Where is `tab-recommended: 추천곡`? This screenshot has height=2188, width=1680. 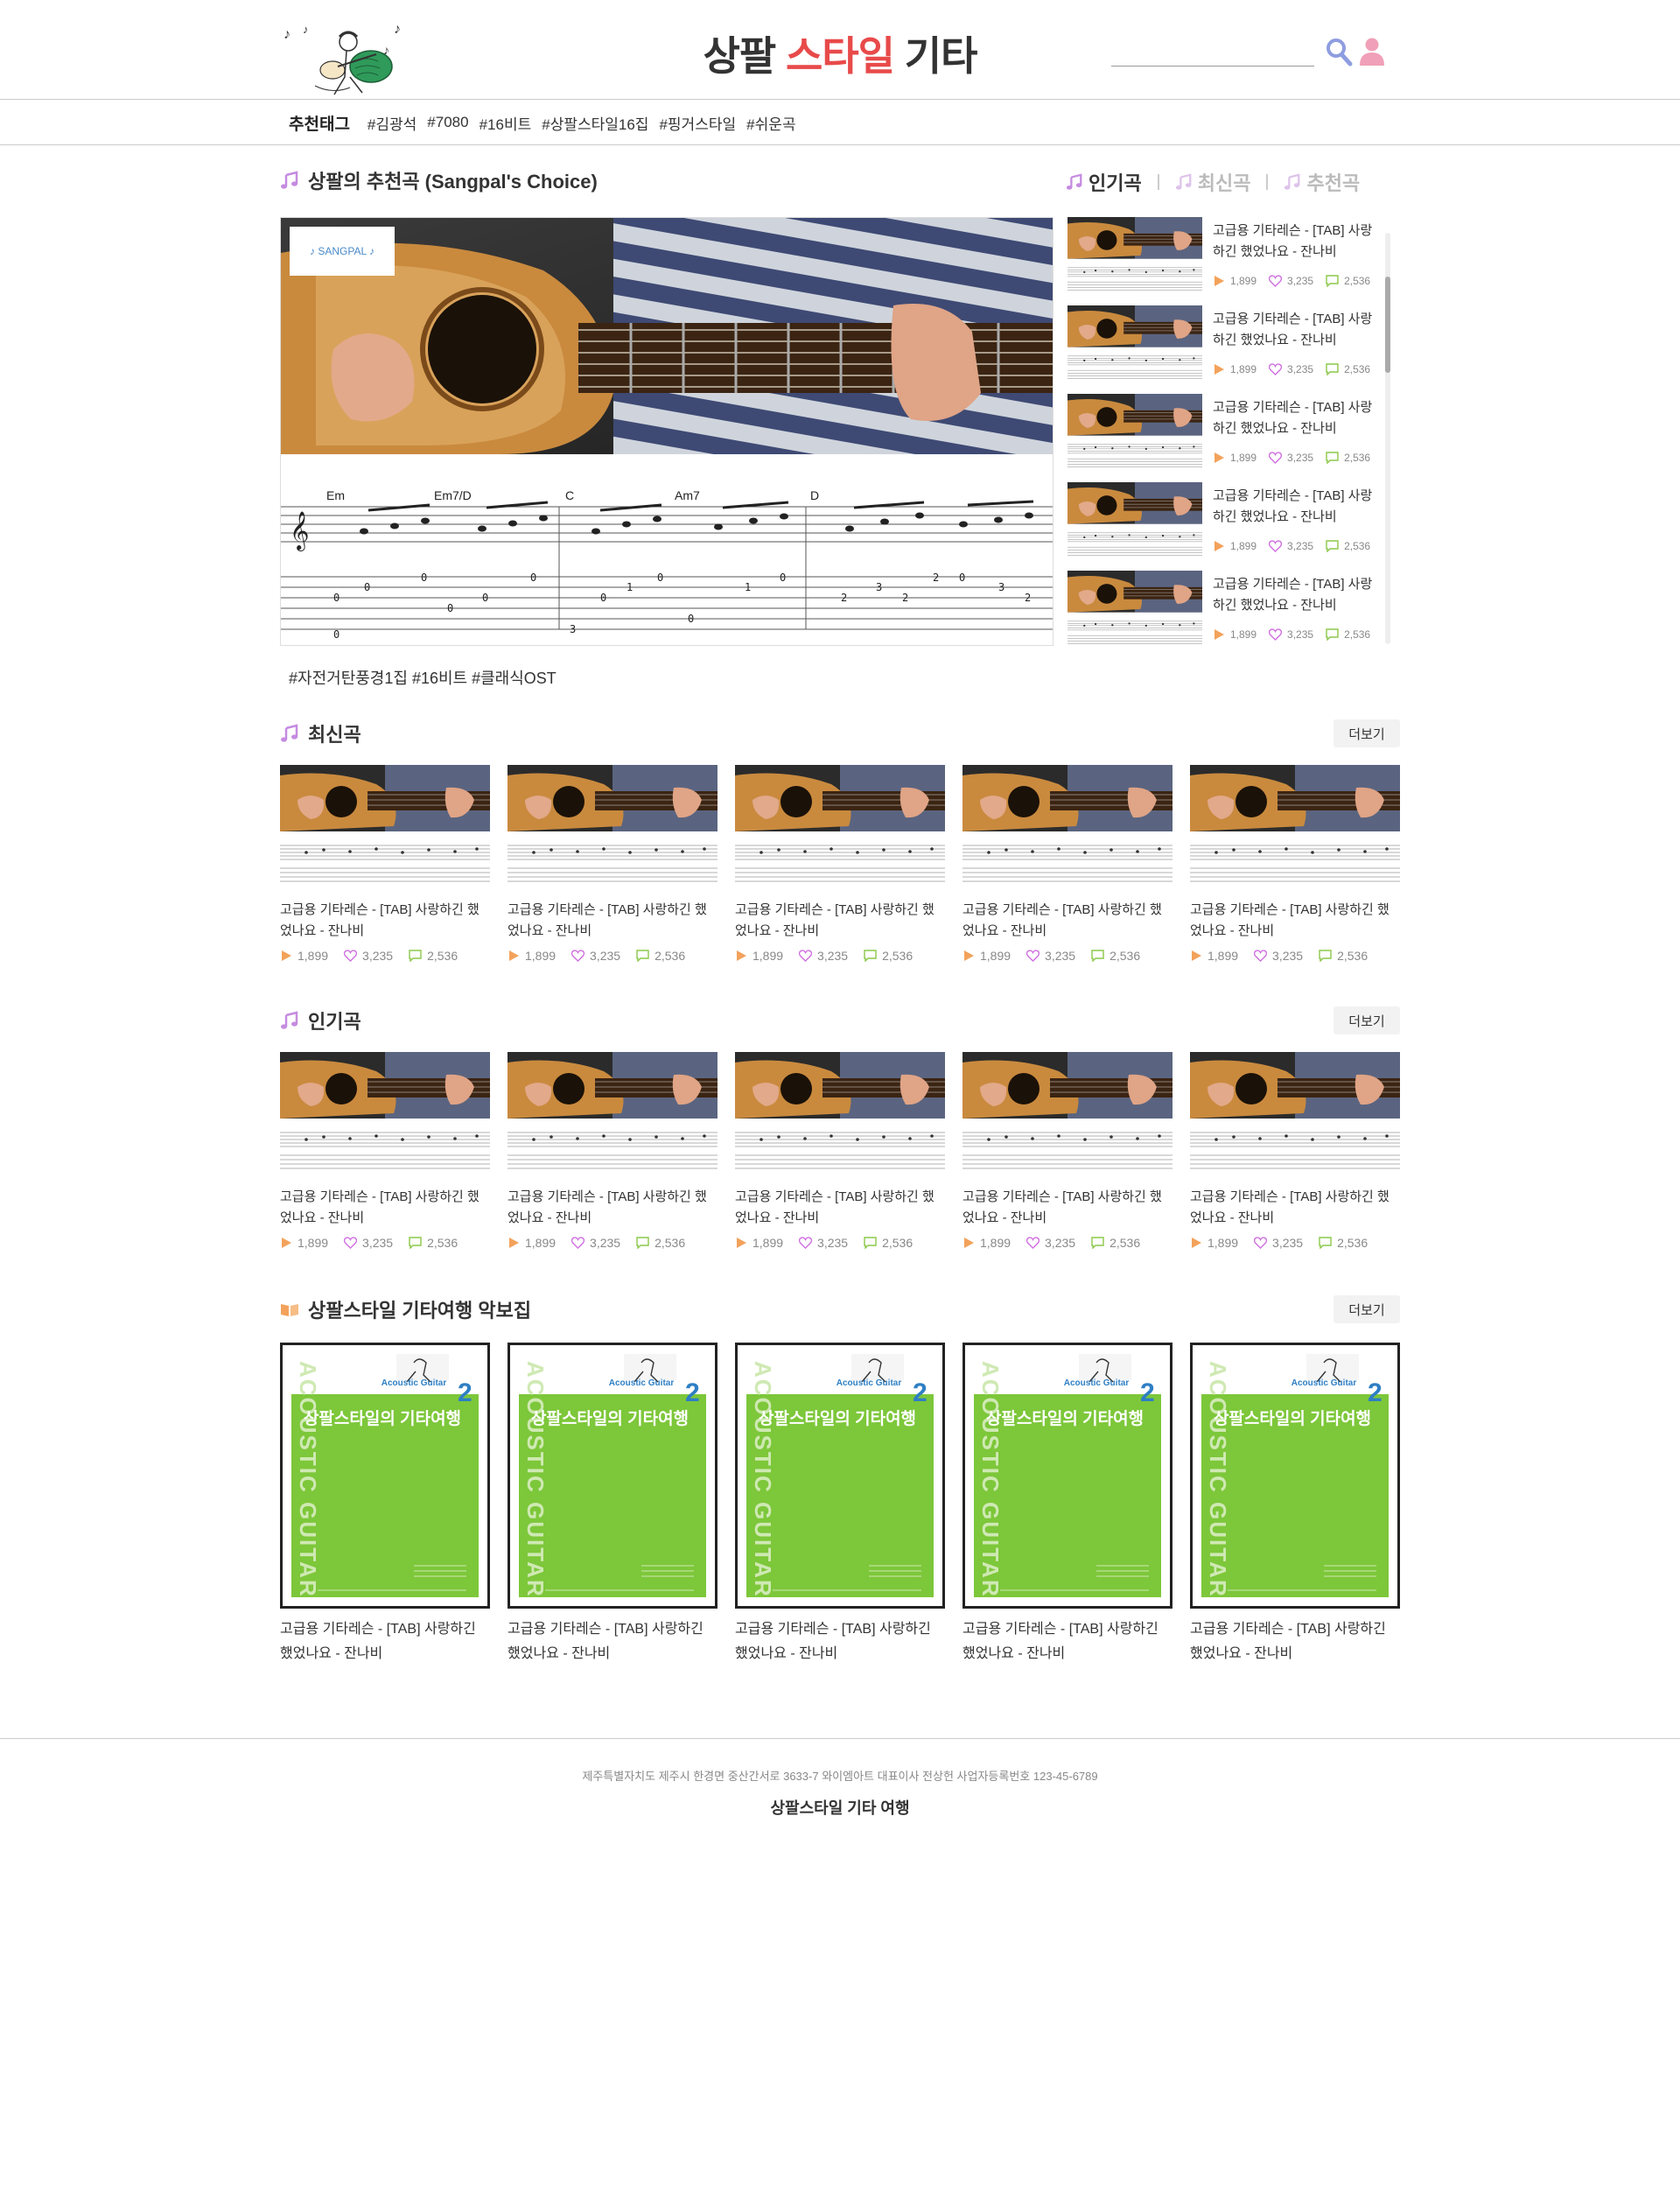 tab-recommended: 추천곡 is located at coordinates (1322, 182).